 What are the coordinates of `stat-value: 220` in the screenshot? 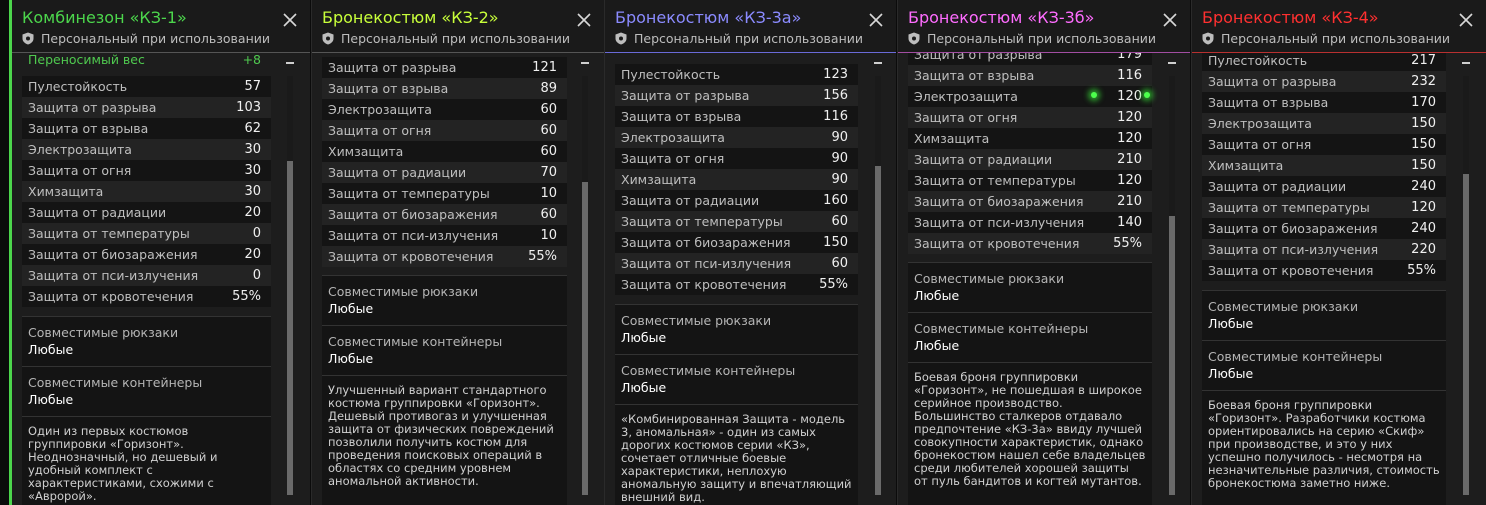 It's located at (1423, 249).